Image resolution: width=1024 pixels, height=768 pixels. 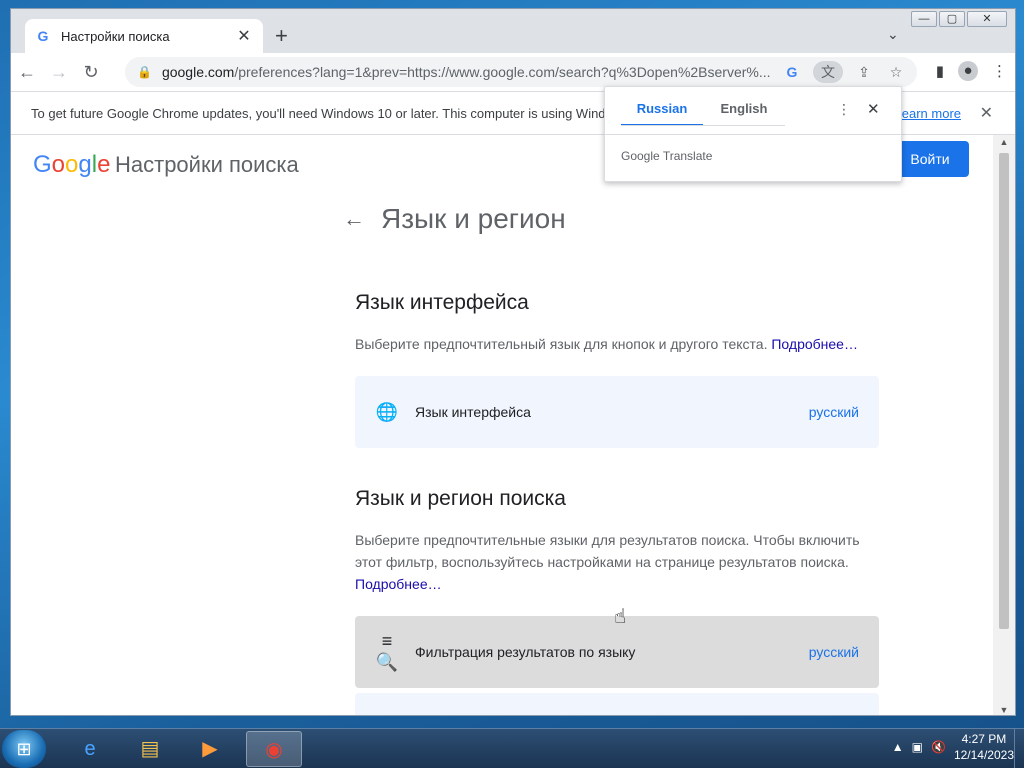 I want to click on tab-english: English, so click(x=744, y=113).